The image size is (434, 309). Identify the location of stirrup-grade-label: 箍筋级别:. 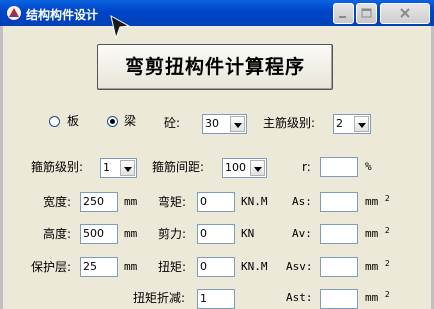
(57, 167).